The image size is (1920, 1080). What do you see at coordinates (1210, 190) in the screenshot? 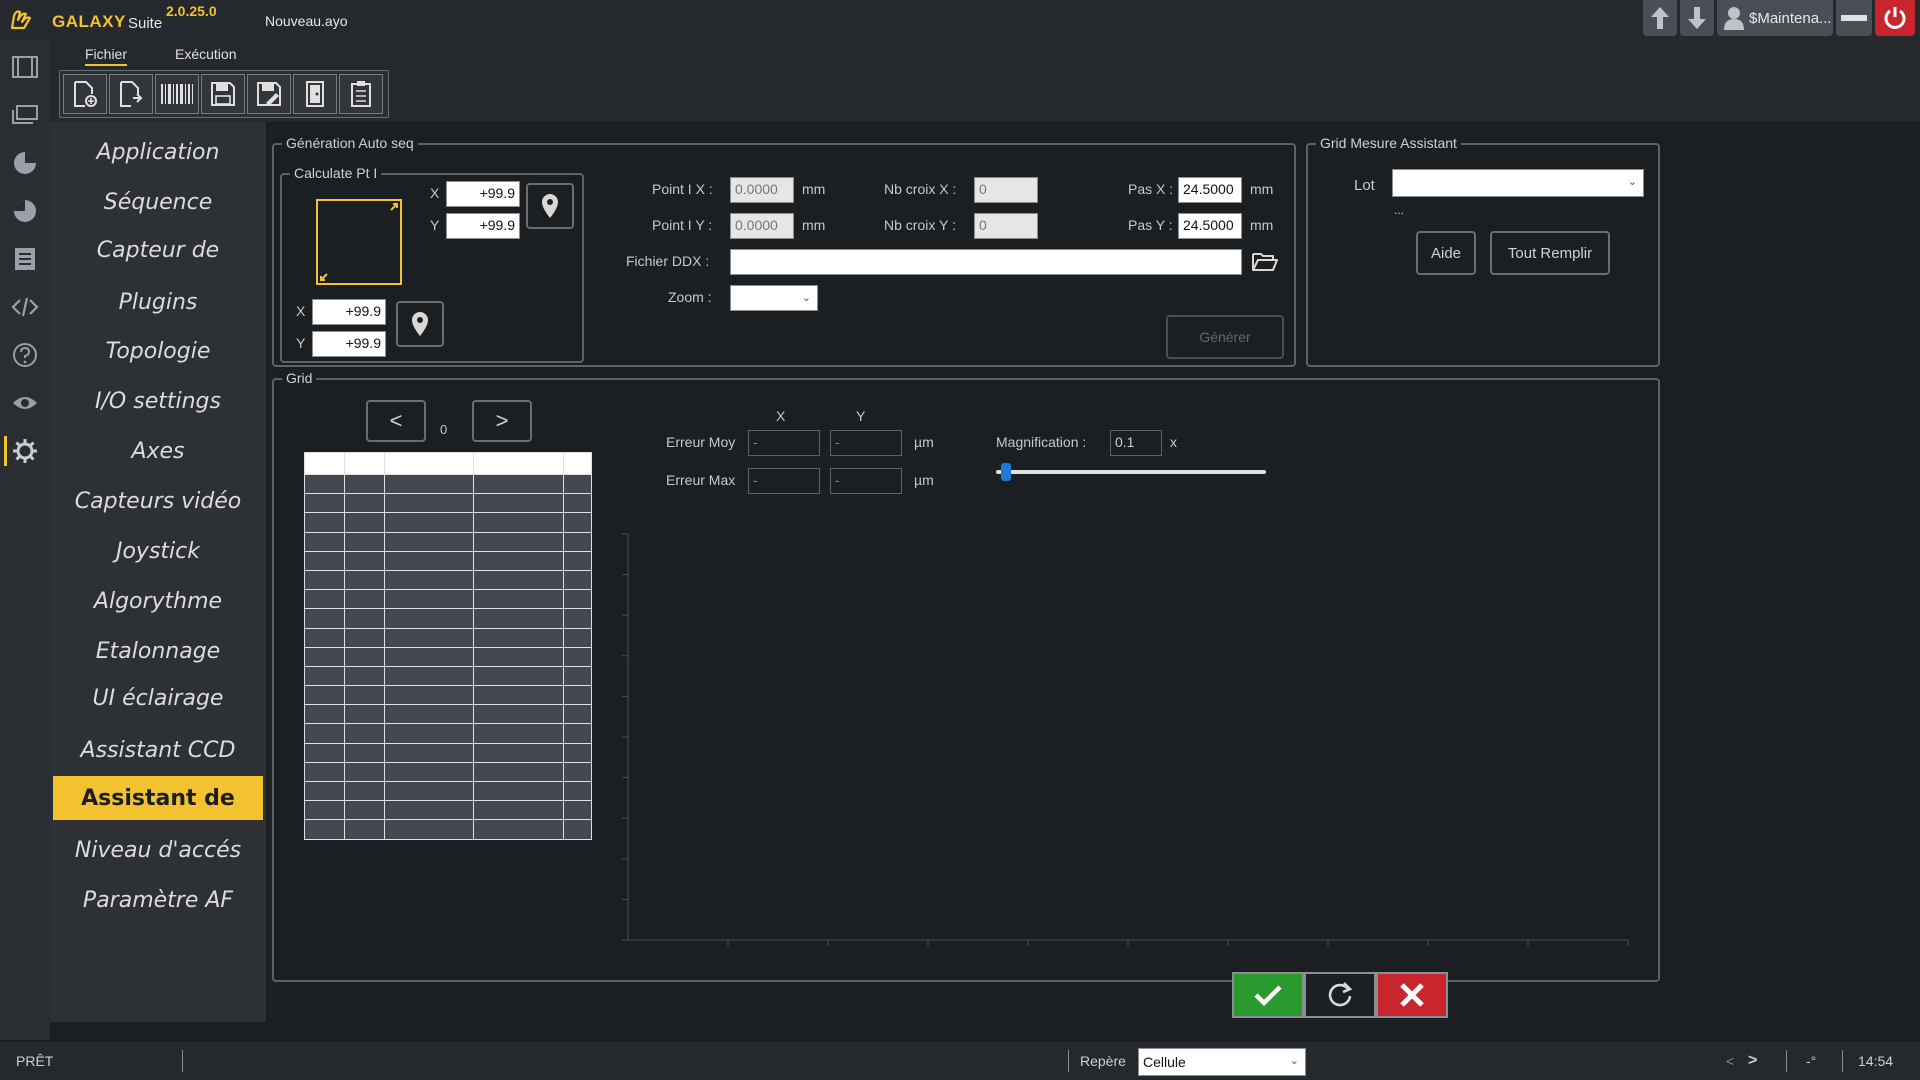
I see `pas-x-input: 24.5000` at bounding box center [1210, 190].